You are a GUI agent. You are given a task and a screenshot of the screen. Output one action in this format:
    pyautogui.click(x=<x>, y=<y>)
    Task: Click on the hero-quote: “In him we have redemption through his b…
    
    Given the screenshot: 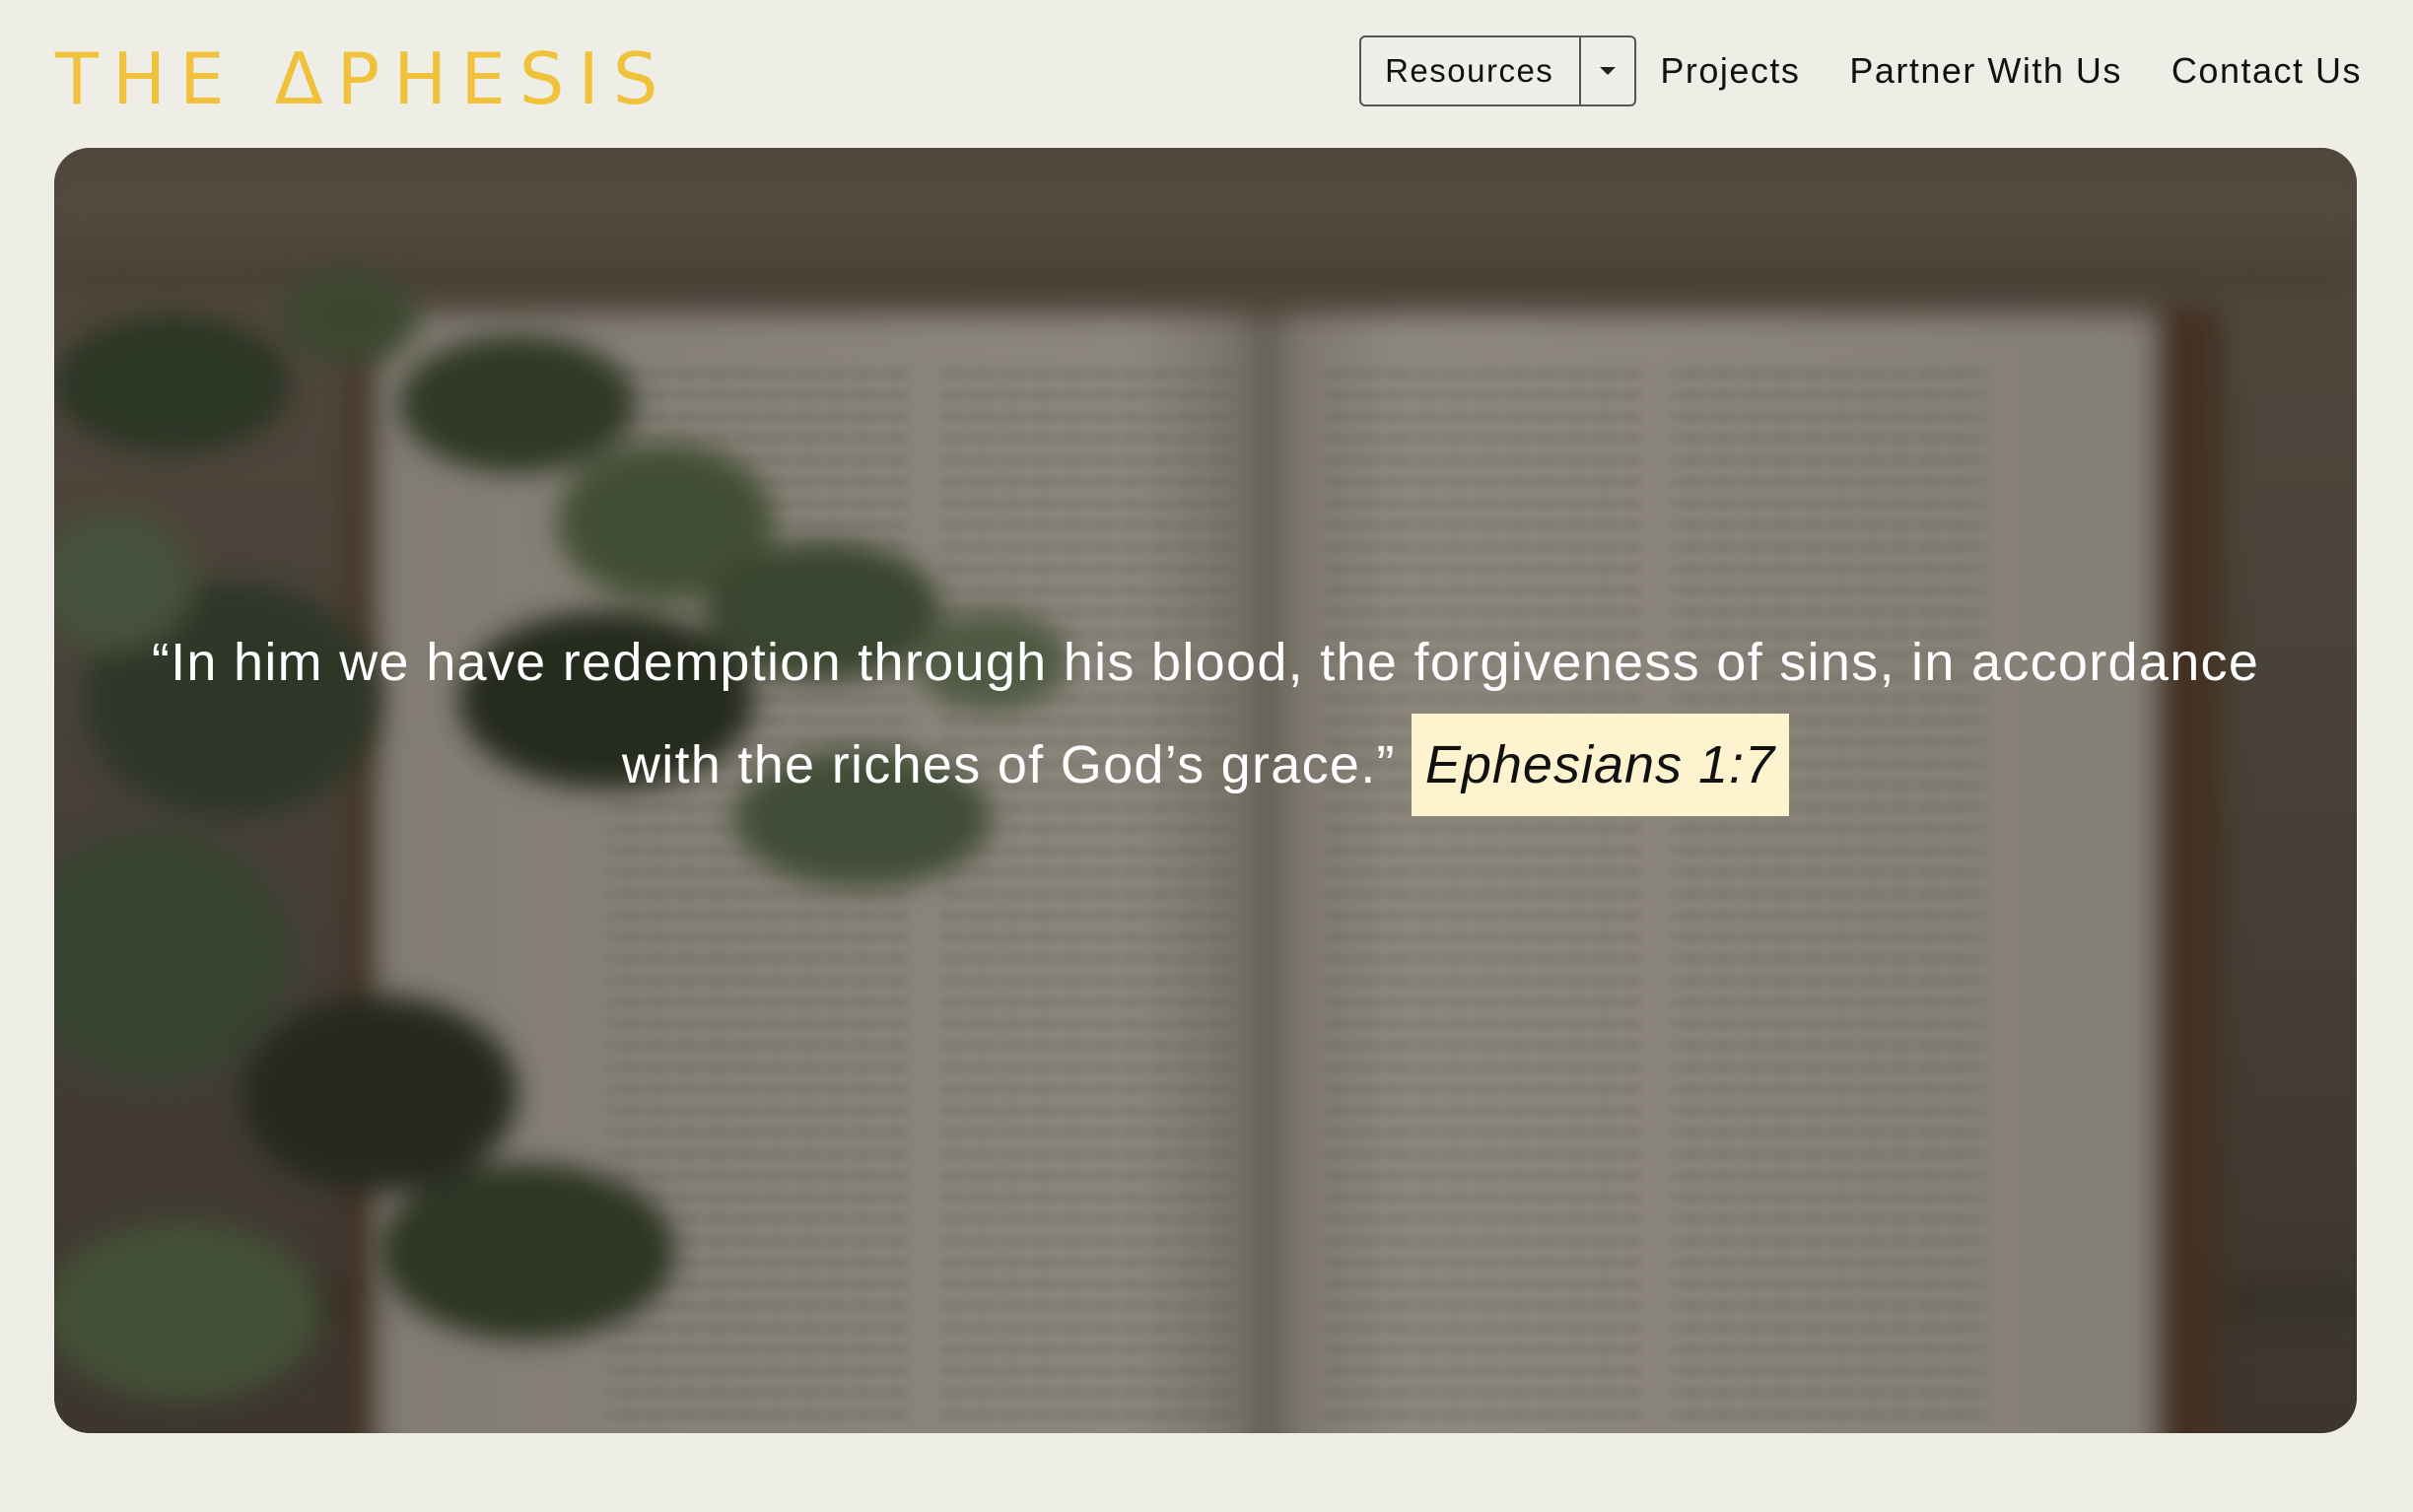 What is the action you would take?
    pyautogui.click(x=1205, y=713)
    